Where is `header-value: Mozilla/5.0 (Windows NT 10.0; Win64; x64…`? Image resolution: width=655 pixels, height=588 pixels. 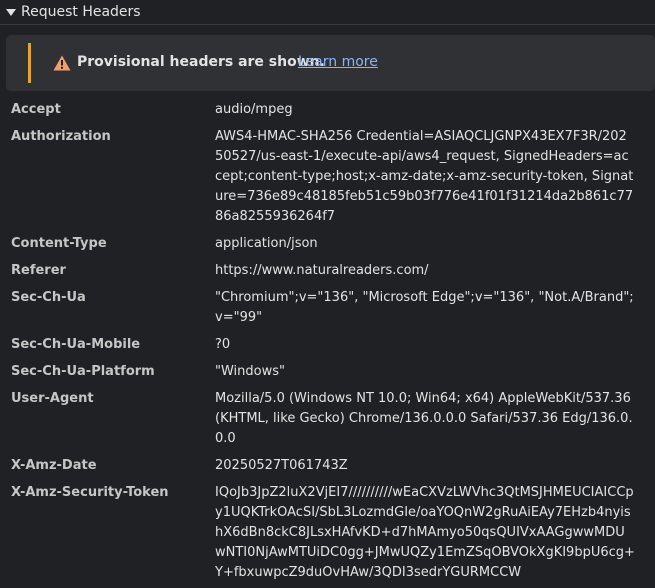
header-value: Mozilla/5.0 (Windows NT 10.0; Win64; x64… is located at coordinates (425, 419).